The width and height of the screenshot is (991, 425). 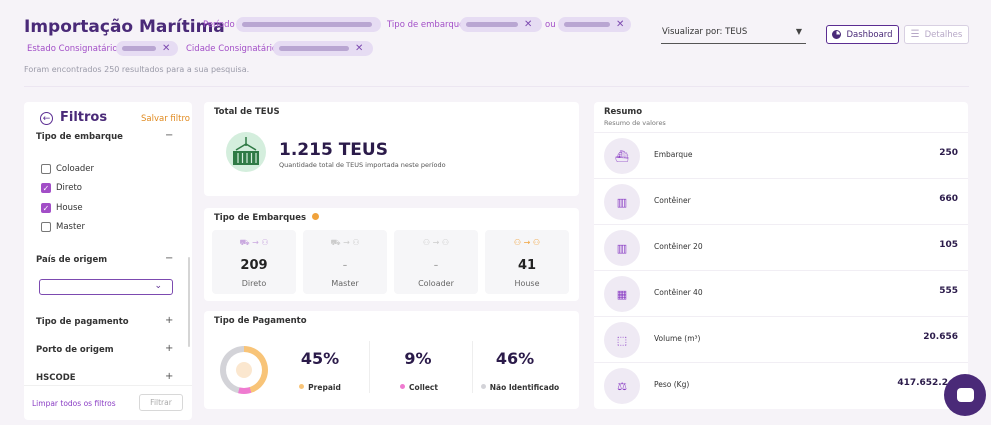 What do you see at coordinates (254, 283) in the screenshot?
I see `embarque-label: Direto` at bounding box center [254, 283].